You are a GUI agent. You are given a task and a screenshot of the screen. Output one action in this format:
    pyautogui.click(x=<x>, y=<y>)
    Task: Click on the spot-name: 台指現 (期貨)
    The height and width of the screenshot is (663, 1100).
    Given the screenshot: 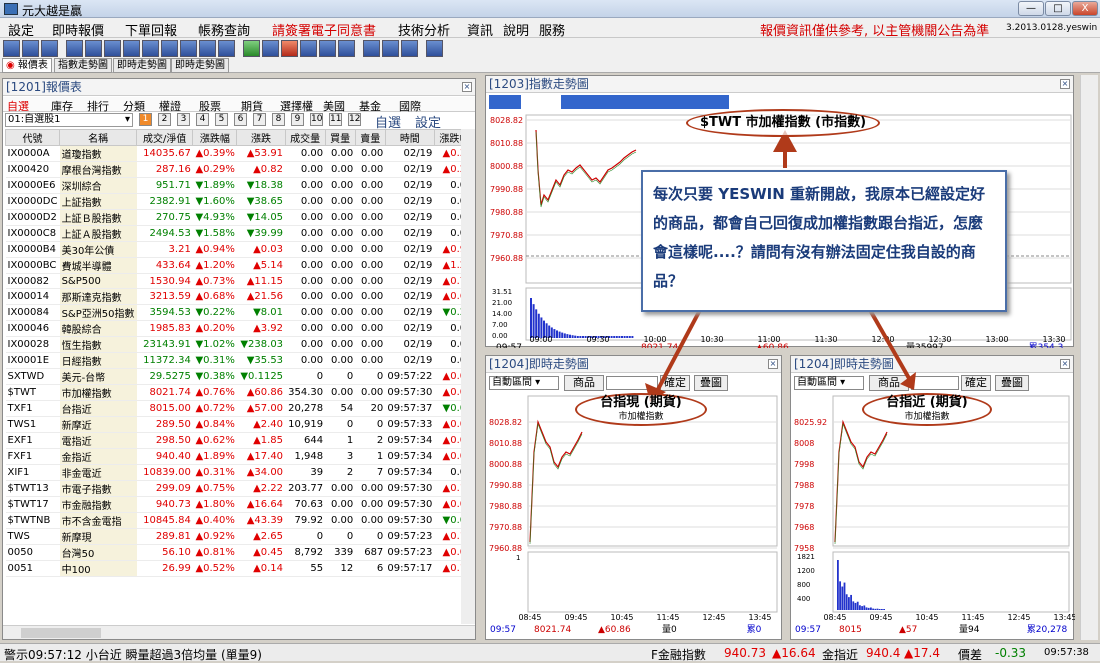 What is the action you would take?
    pyautogui.click(x=641, y=402)
    